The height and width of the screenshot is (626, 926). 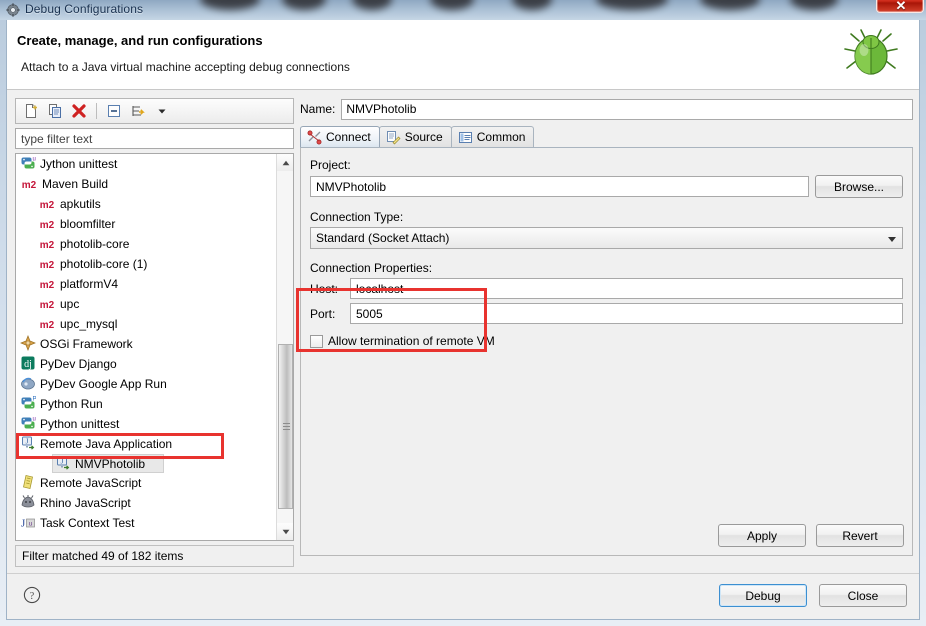 I want to click on close-icon: ✕, so click(x=901, y=6).